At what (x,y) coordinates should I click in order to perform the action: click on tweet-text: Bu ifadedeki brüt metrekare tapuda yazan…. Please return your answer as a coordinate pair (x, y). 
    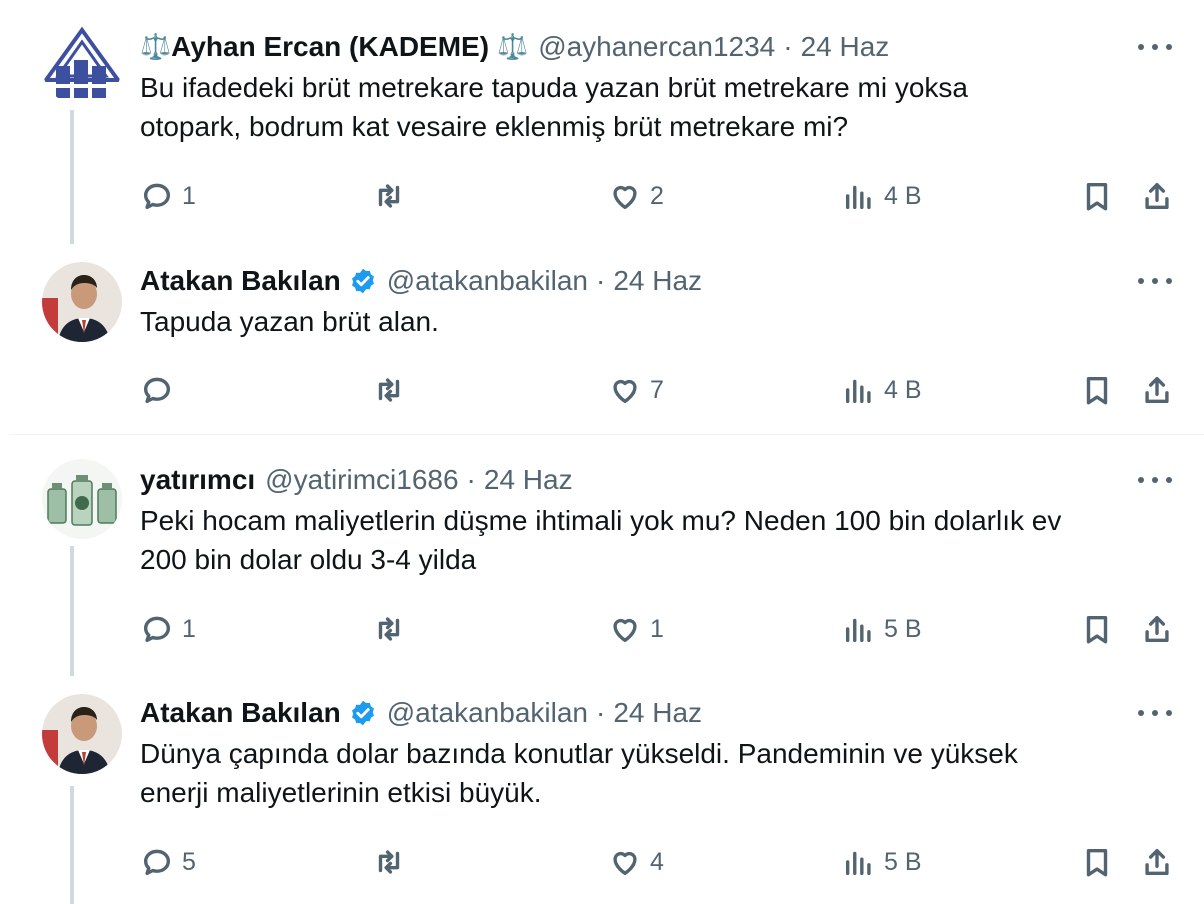
    Looking at the image, I should click on (554, 107).